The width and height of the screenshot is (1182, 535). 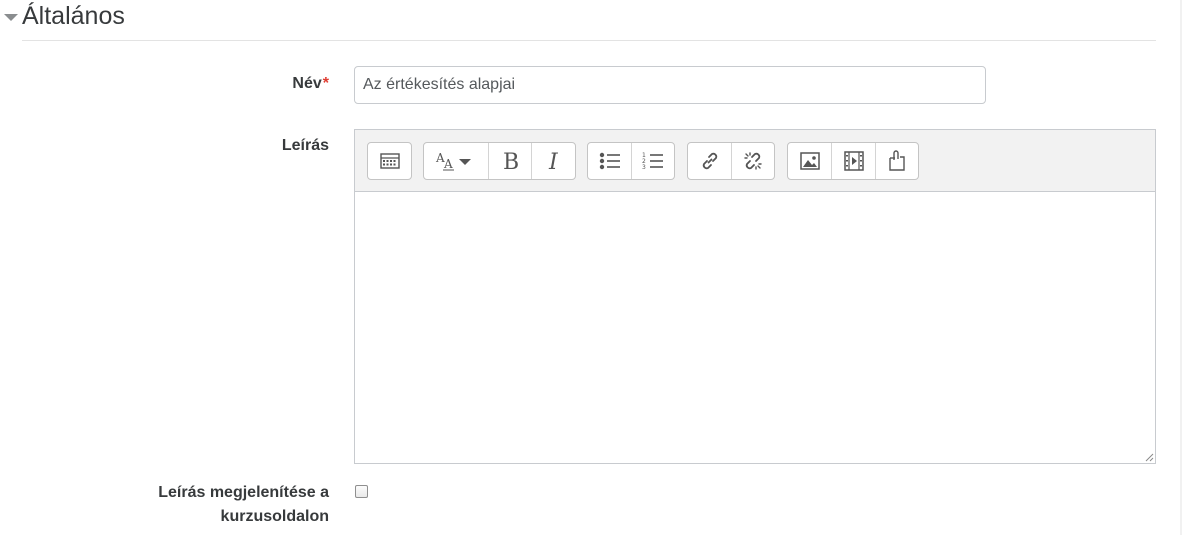 I want to click on section-title: Általános, so click(x=73, y=16).